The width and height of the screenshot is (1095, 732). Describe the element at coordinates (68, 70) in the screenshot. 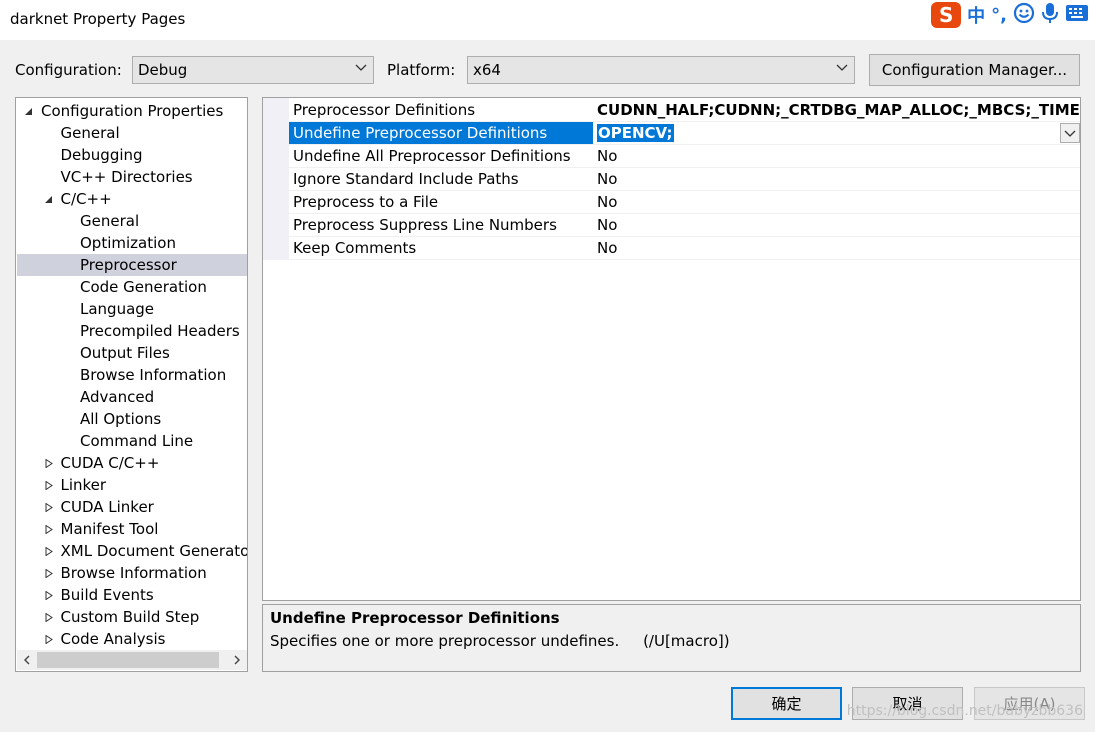

I see `configuration-label: Configuration:` at that location.